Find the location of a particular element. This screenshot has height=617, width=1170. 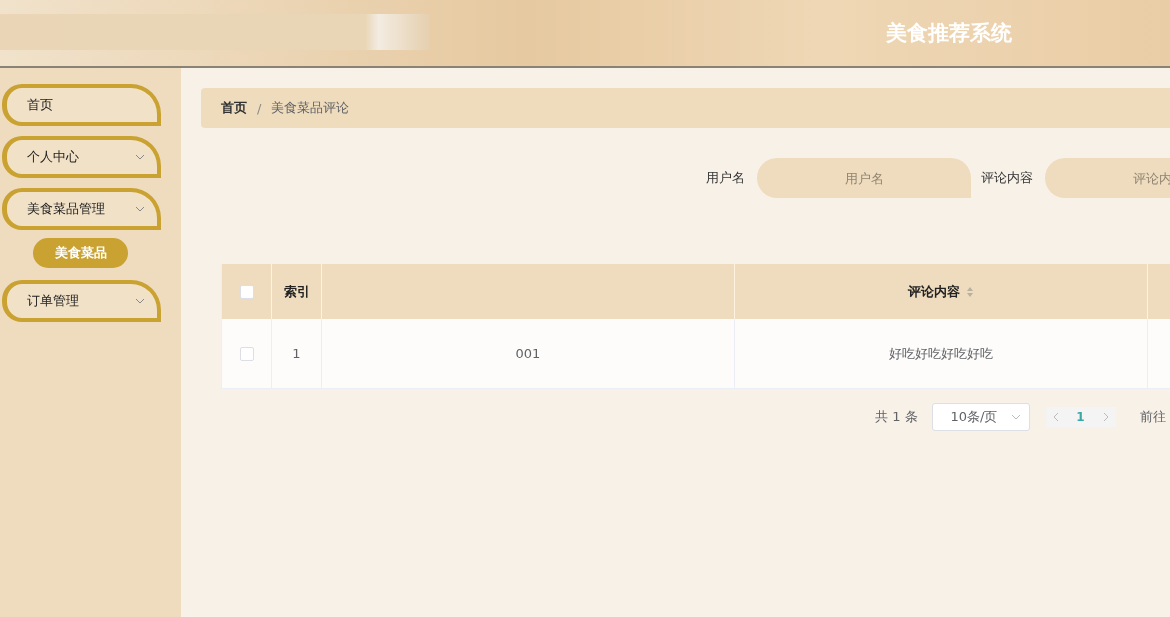

menu-item: 美食菜品管理 is located at coordinates (81, 209).